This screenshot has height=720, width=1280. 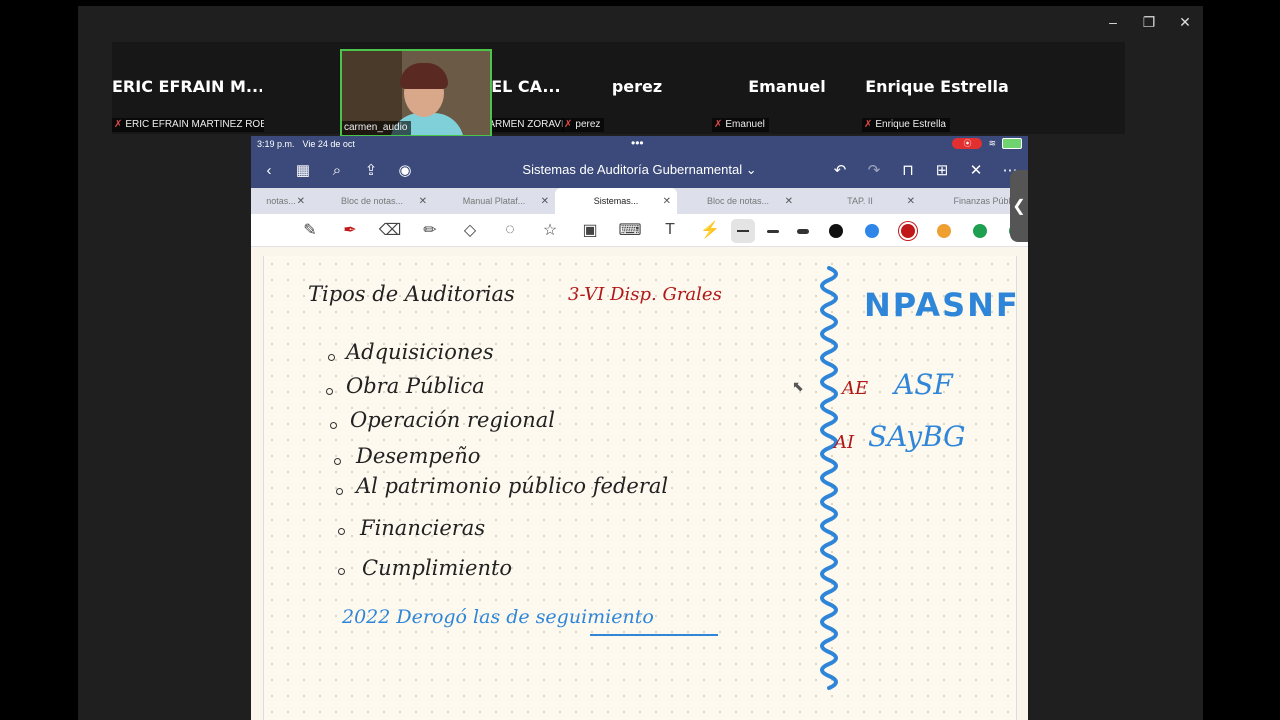 What do you see at coordinates (803, 231) in the screenshot?
I see `pen-width-thick` at bounding box center [803, 231].